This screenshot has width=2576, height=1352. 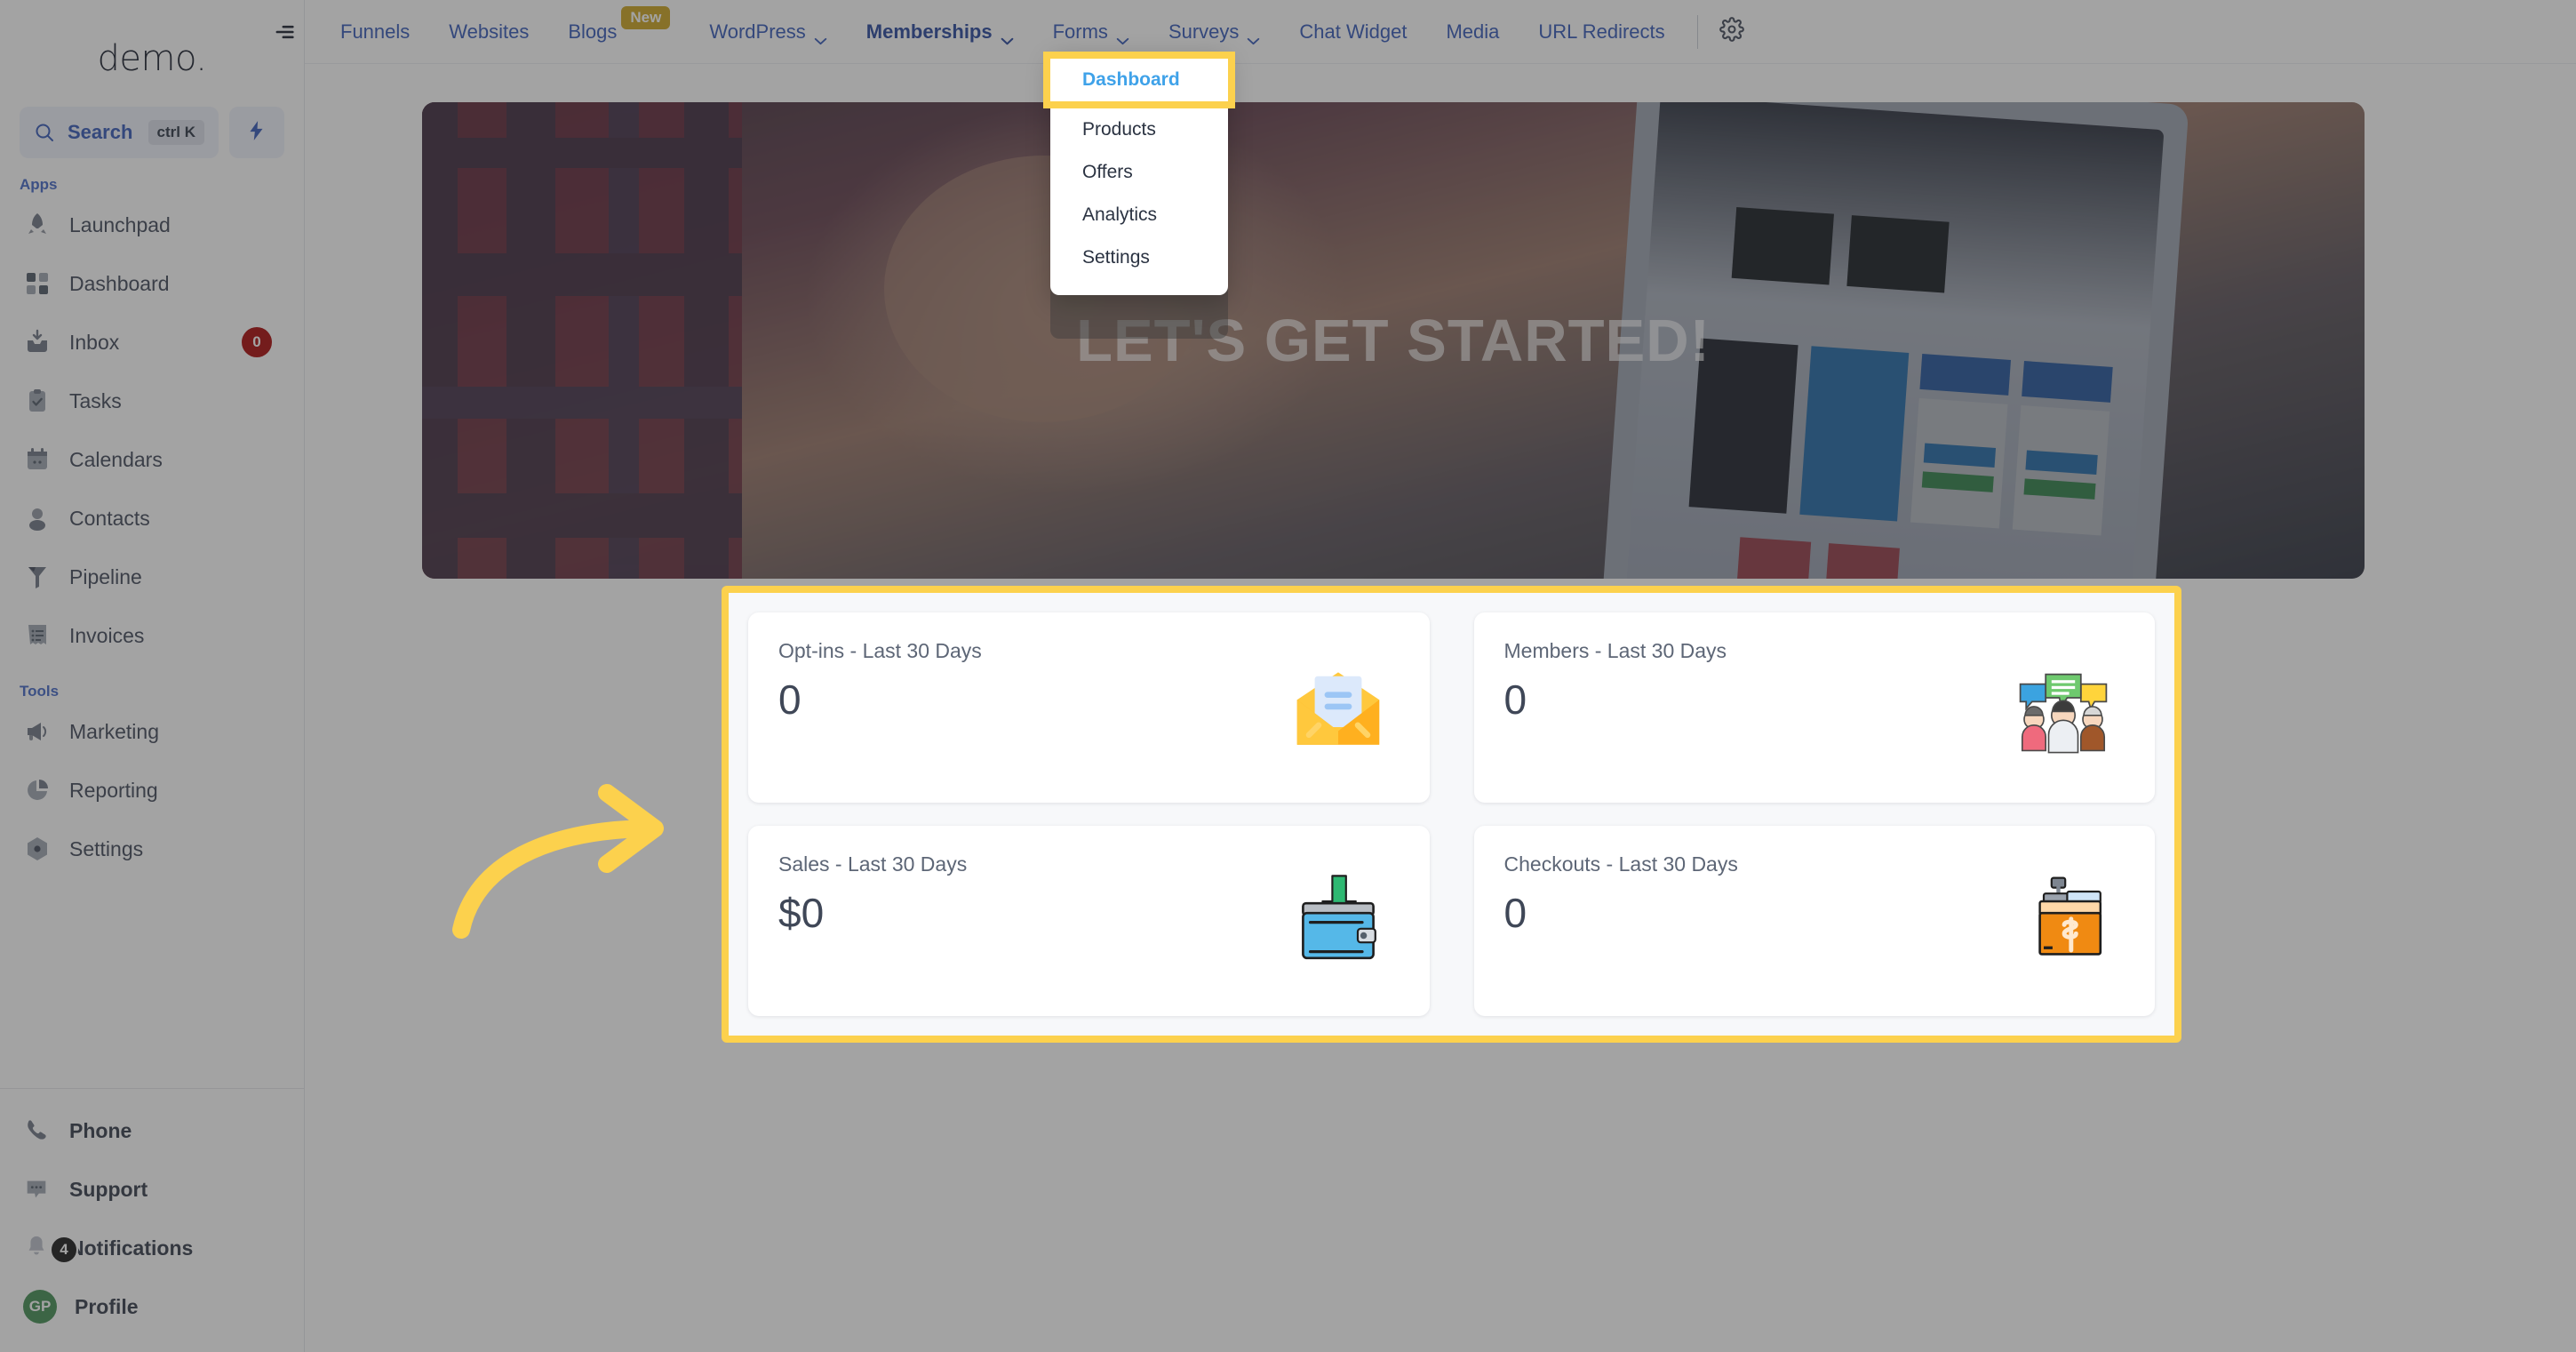 I want to click on hero-title: LET'S GET STARTED!, so click(x=1394, y=340).